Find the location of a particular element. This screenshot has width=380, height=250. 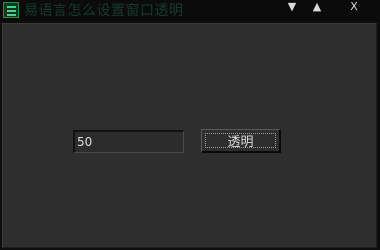

minimize-icon: ▼ is located at coordinates (292, 7).